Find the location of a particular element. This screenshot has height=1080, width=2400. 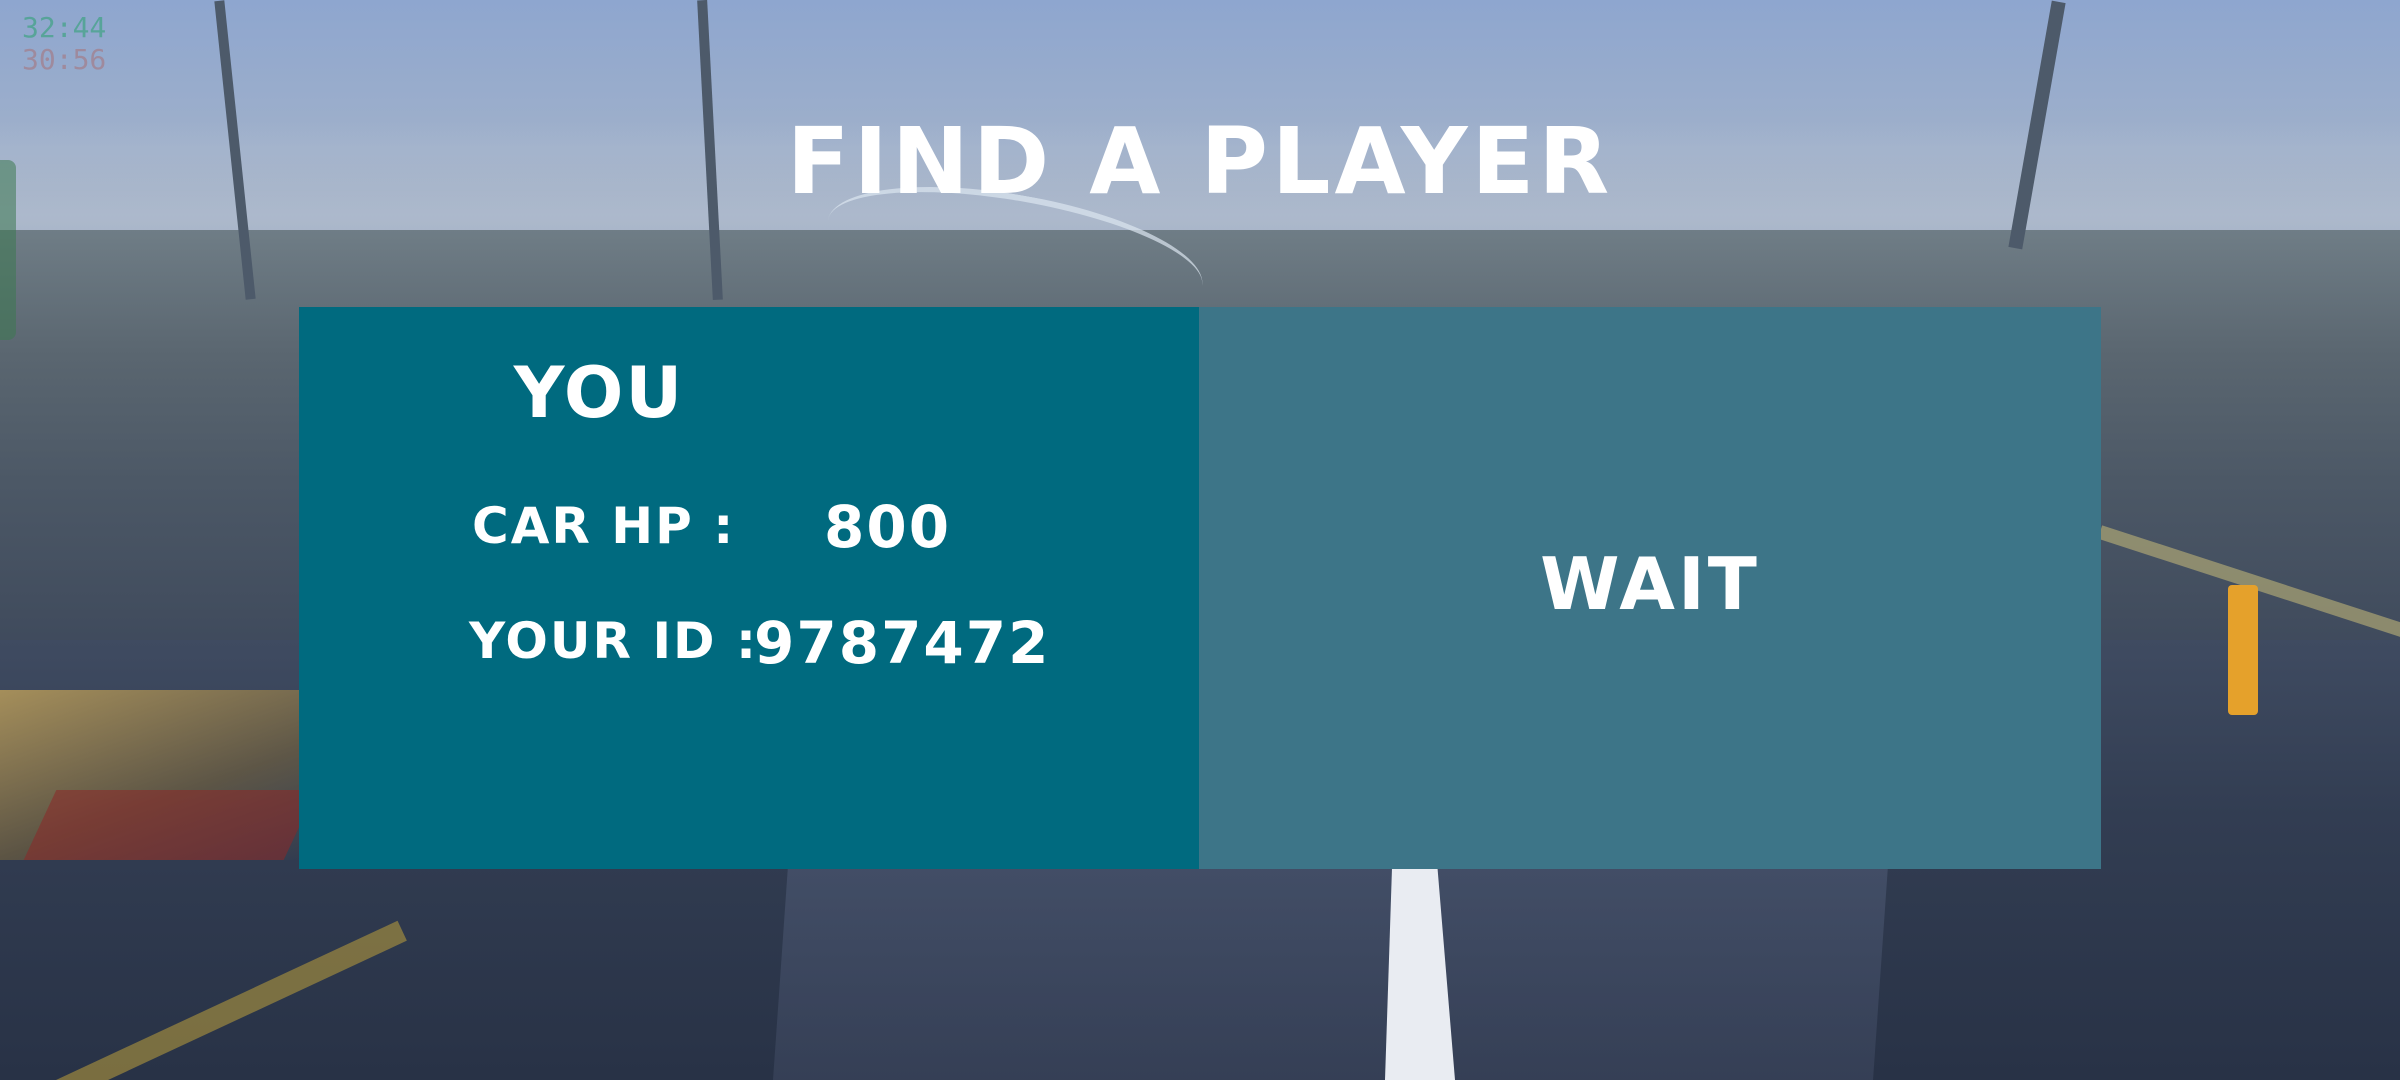

curb-stripe is located at coordinates (170, 825).